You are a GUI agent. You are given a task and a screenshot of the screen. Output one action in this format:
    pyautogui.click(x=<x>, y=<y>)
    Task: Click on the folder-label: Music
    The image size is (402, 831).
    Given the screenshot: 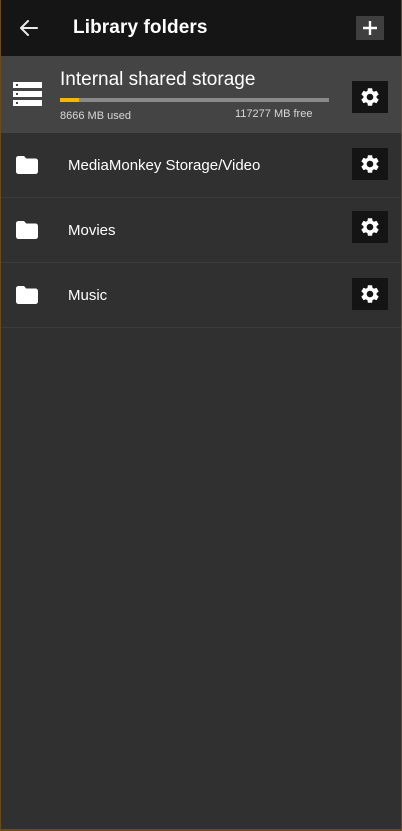 What is the action you would take?
    pyautogui.click(x=88, y=295)
    